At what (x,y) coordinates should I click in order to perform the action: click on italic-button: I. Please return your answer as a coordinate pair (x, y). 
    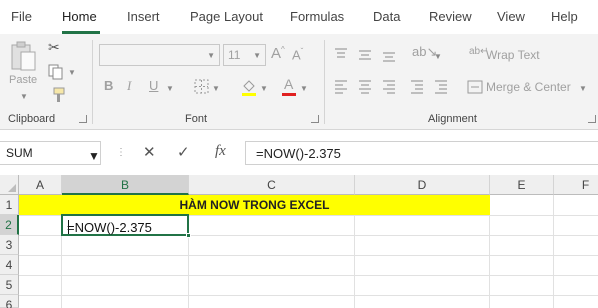
    Looking at the image, I should click on (129, 86).